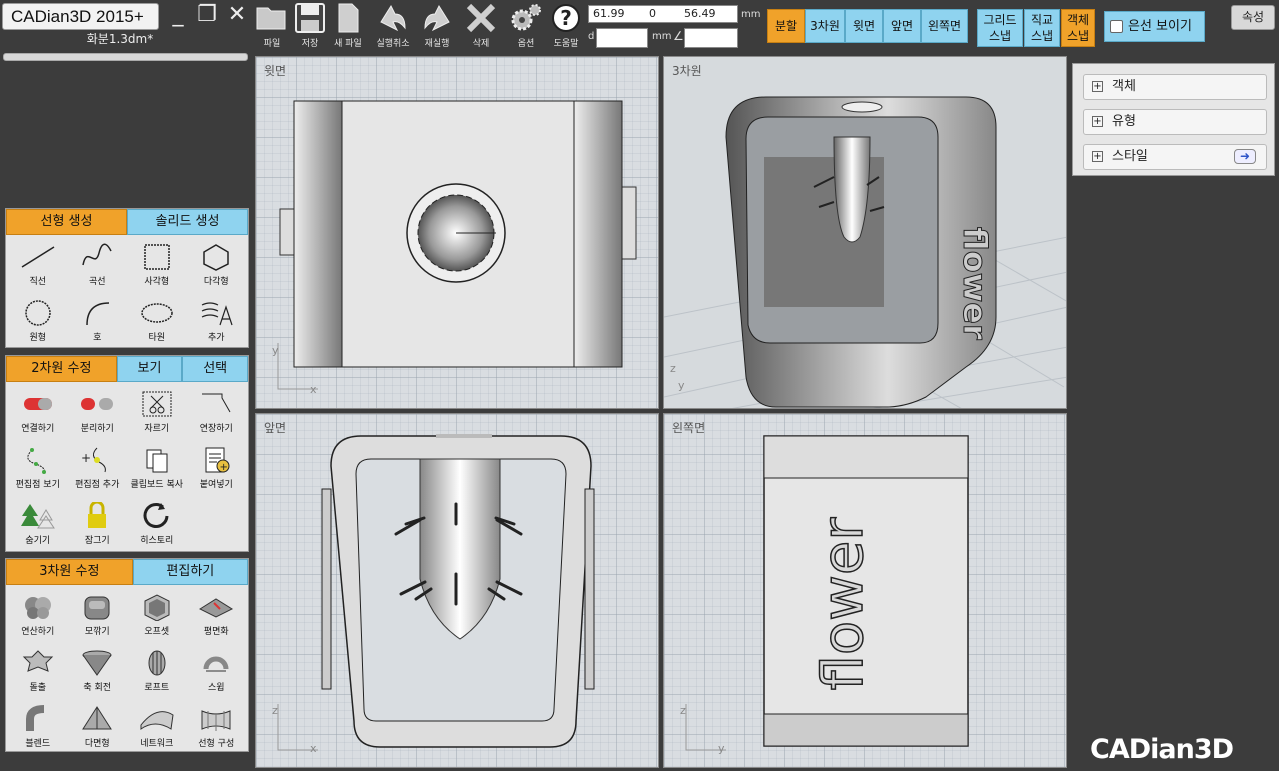 The image size is (1279, 771). What do you see at coordinates (1245, 156) in the screenshot?
I see `arrow-right-icon: ➜` at bounding box center [1245, 156].